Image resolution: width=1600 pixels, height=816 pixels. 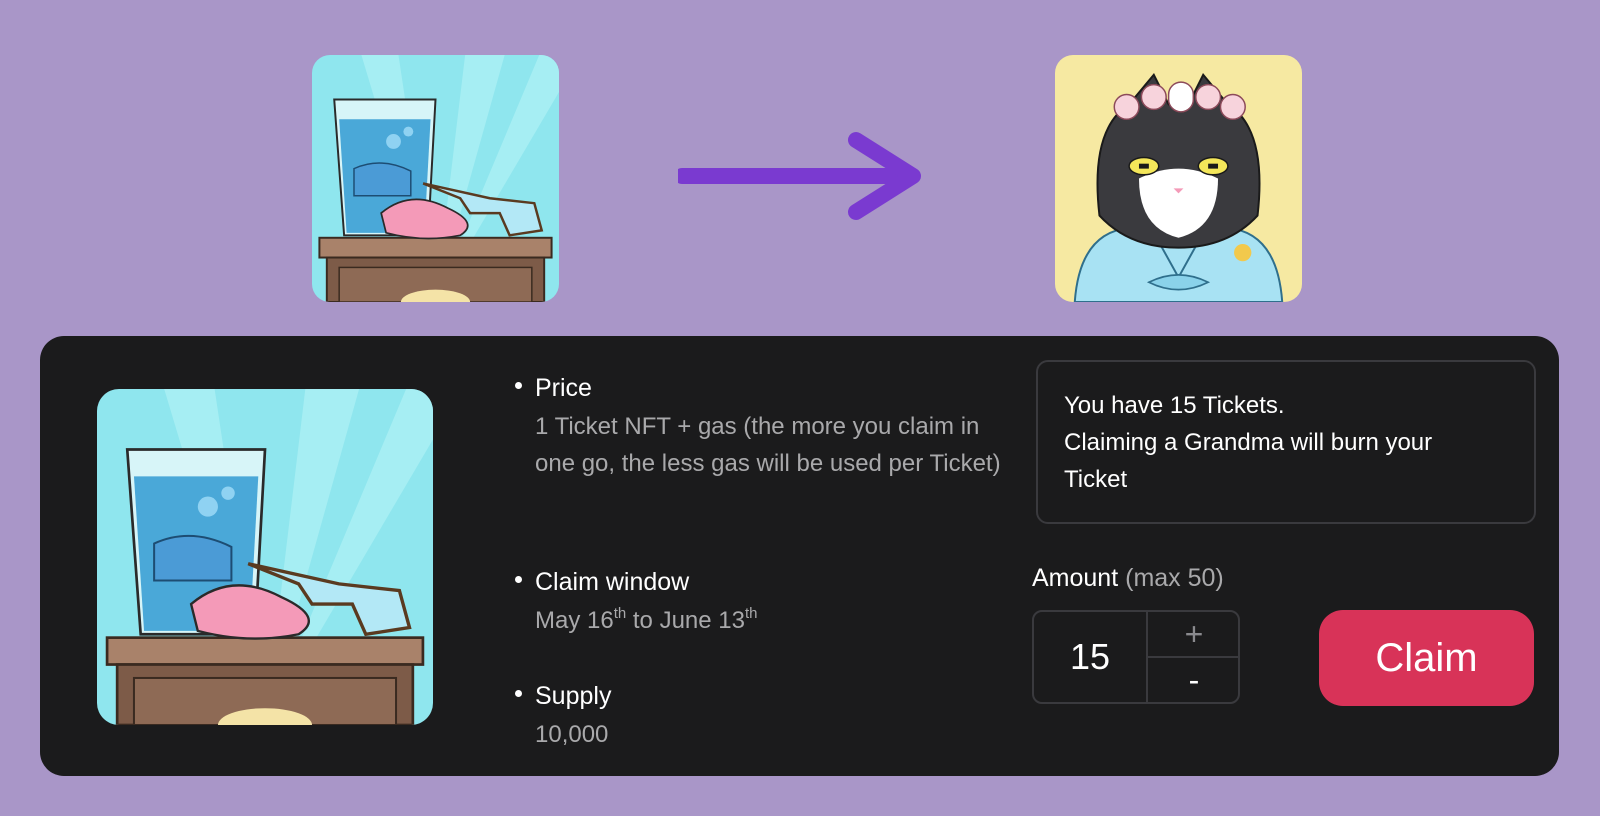 What do you see at coordinates (1178, 178) in the screenshot?
I see `grandma-cat-image` at bounding box center [1178, 178].